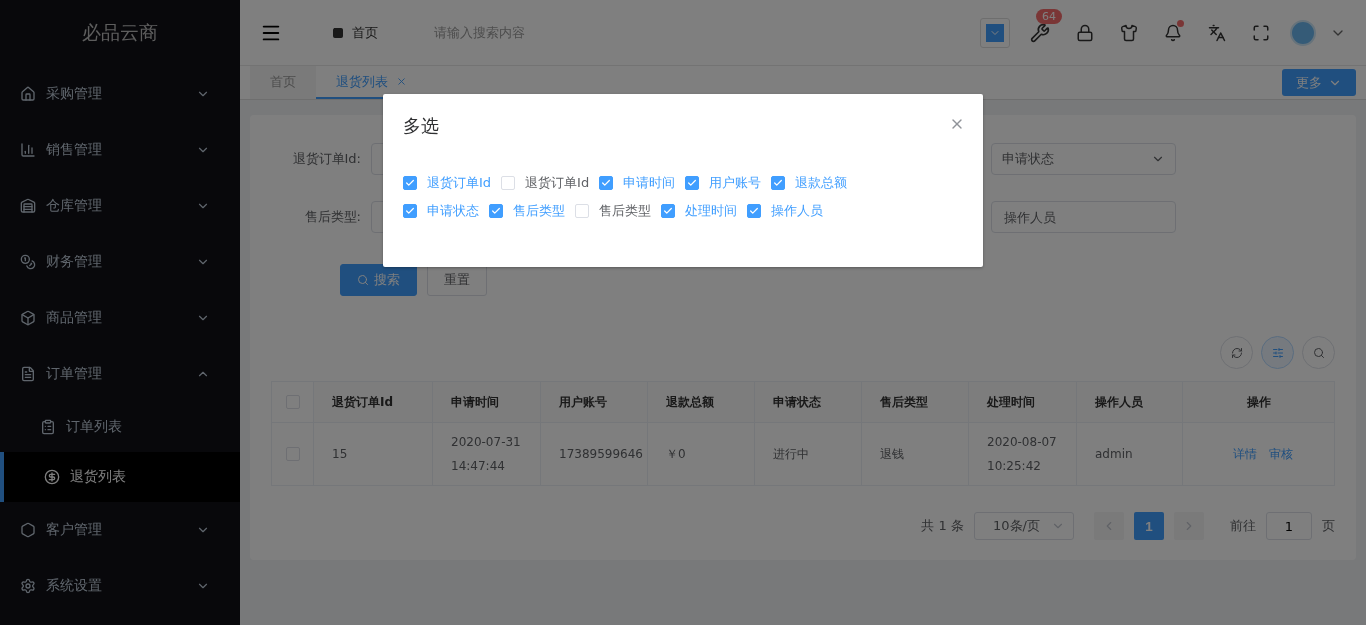 This screenshot has width=1366, height=625. Describe the element at coordinates (723, 183) in the screenshot. I see `checkbox-option: 用户账号` at that location.